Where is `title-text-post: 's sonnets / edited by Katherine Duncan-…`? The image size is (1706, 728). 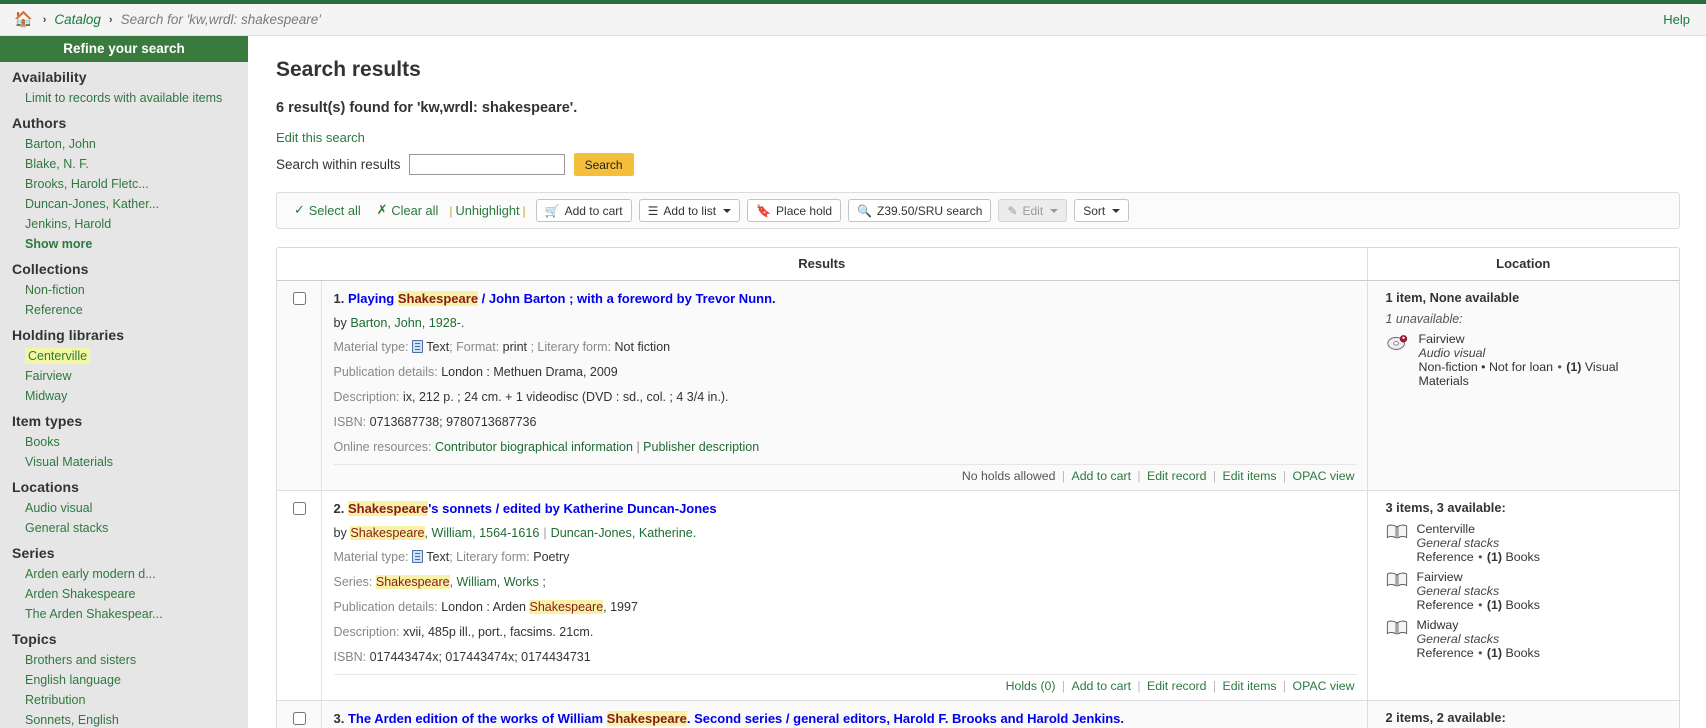 title-text-post: 's sonnets / edited by Katherine Duncan-… is located at coordinates (572, 508).